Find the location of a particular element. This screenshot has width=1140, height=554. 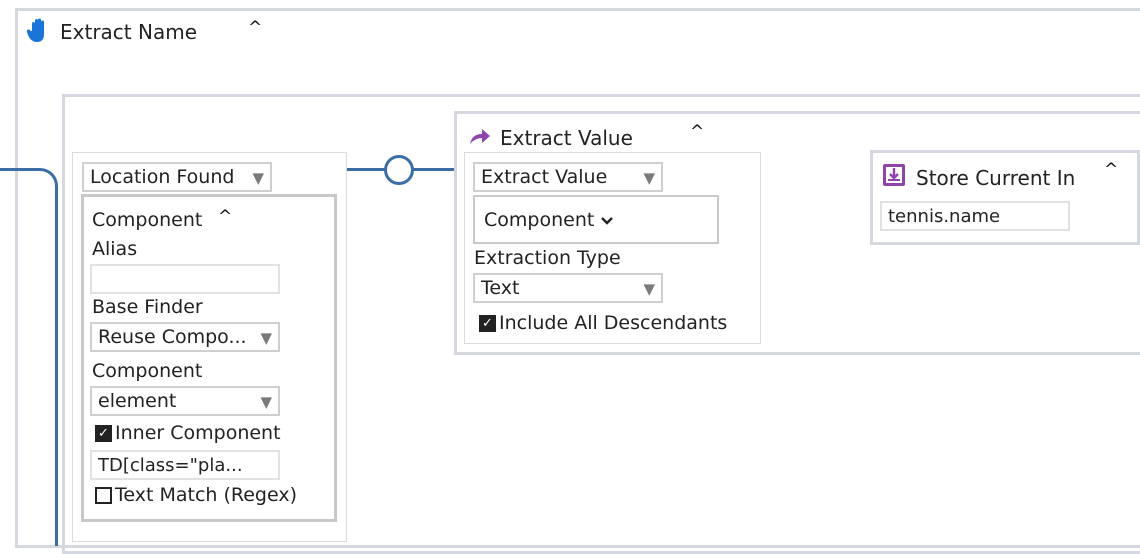

inner-component-label: Inner Component is located at coordinates (198, 433).